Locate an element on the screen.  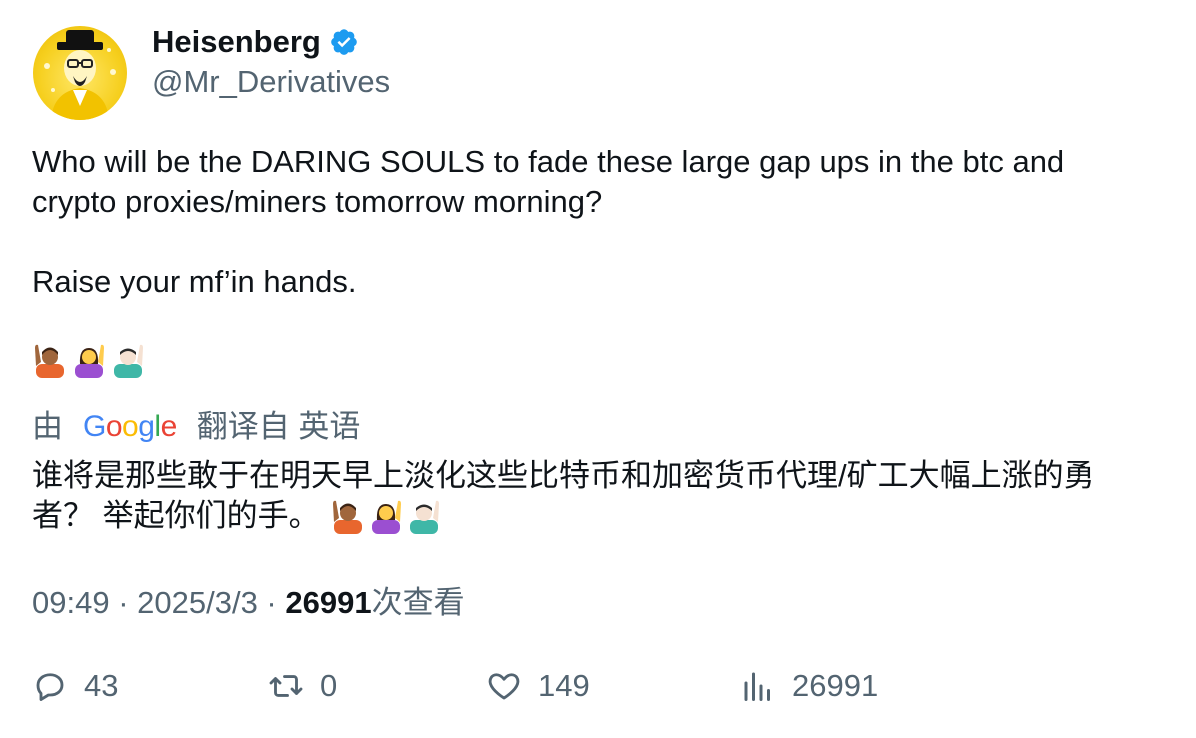
tweet-time: 09:49 is located at coordinates (71, 602).